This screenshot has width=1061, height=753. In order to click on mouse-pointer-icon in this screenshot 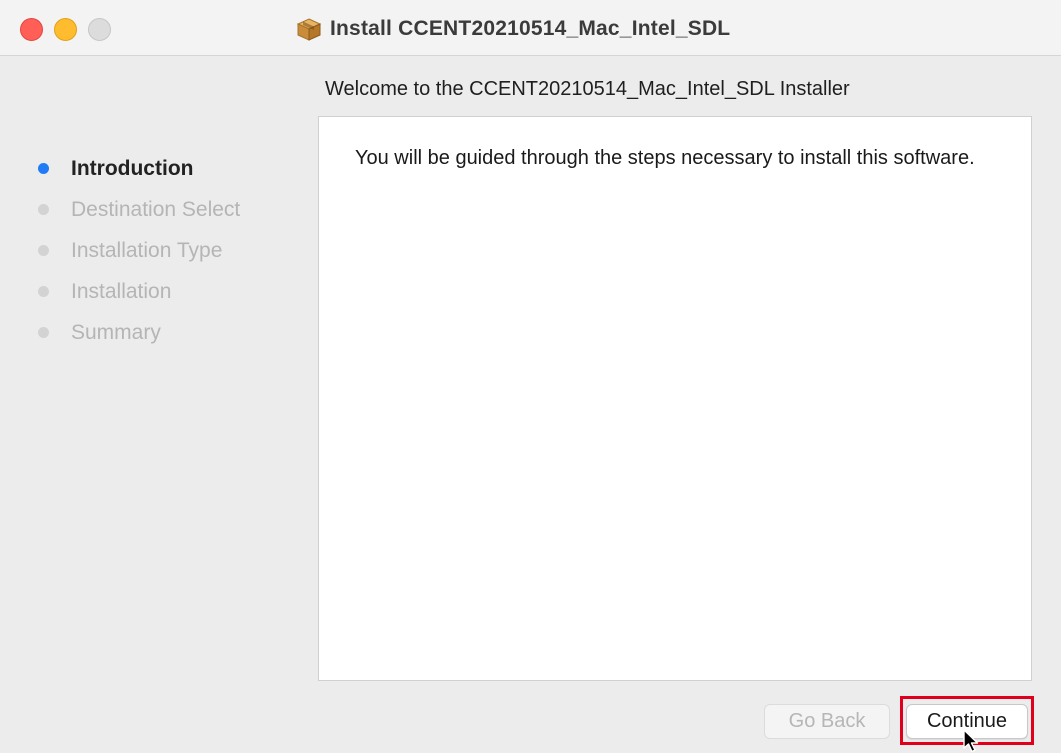, I will do `click(971, 741)`.